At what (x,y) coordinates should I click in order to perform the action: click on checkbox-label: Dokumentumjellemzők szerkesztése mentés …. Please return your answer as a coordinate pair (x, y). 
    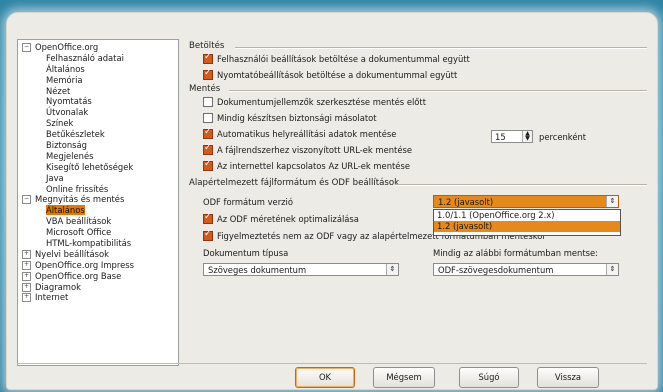
    Looking at the image, I should click on (322, 102).